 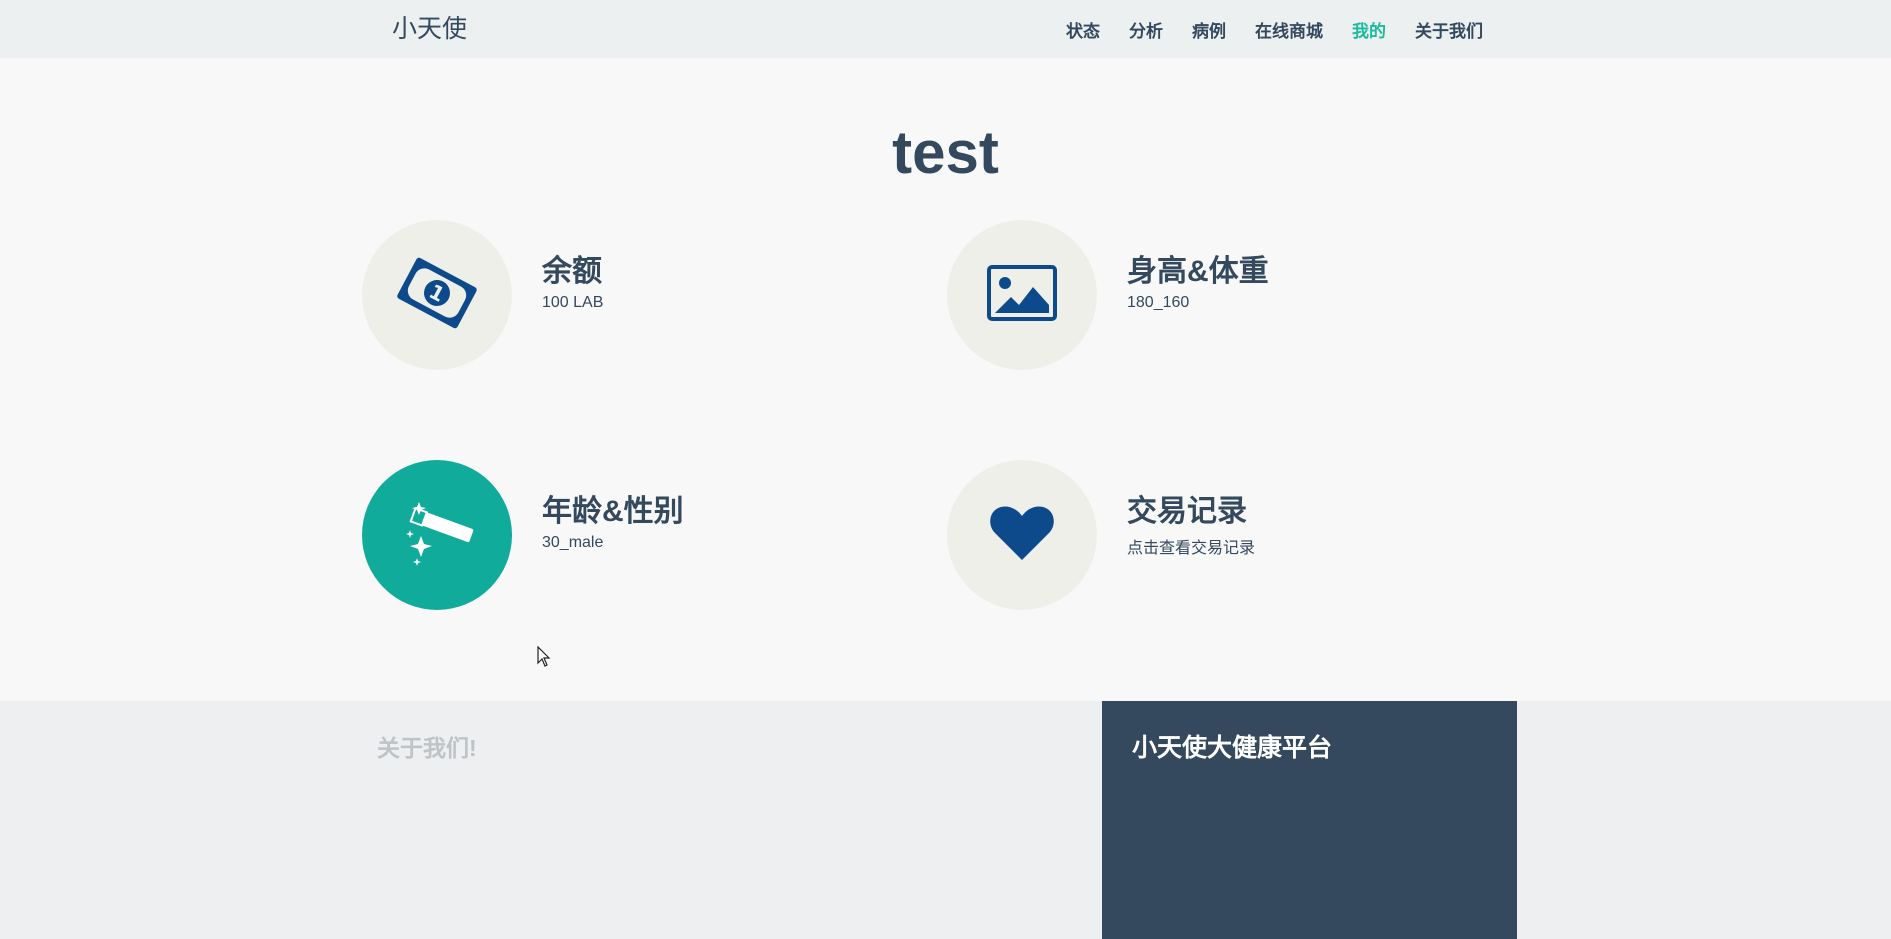 What do you see at coordinates (1198, 271) in the screenshot?
I see `feature-height-weight-title: 身高&体重` at bounding box center [1198, 271].